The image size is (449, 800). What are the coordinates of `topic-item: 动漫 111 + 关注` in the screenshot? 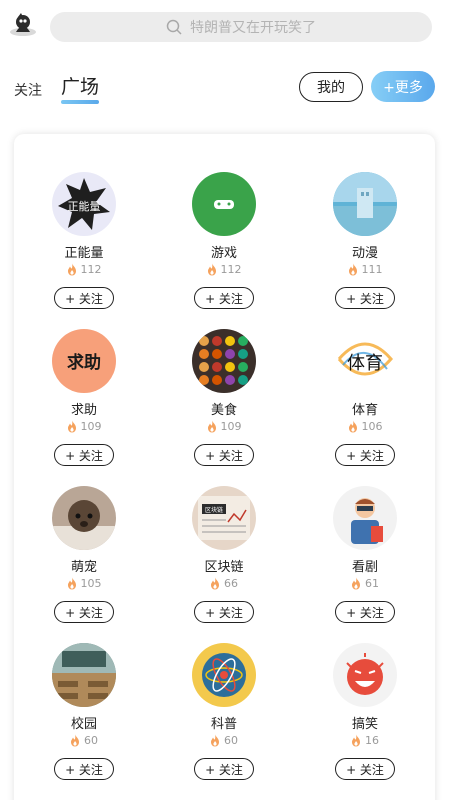 It's located at (365, 221).